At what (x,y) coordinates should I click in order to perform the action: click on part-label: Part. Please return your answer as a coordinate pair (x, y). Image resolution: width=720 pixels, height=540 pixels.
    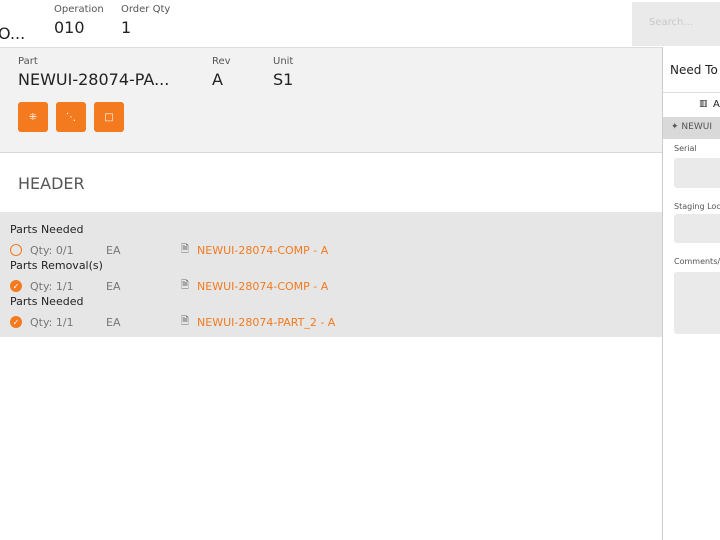
    Looking at the image, I should click on (28, 61).